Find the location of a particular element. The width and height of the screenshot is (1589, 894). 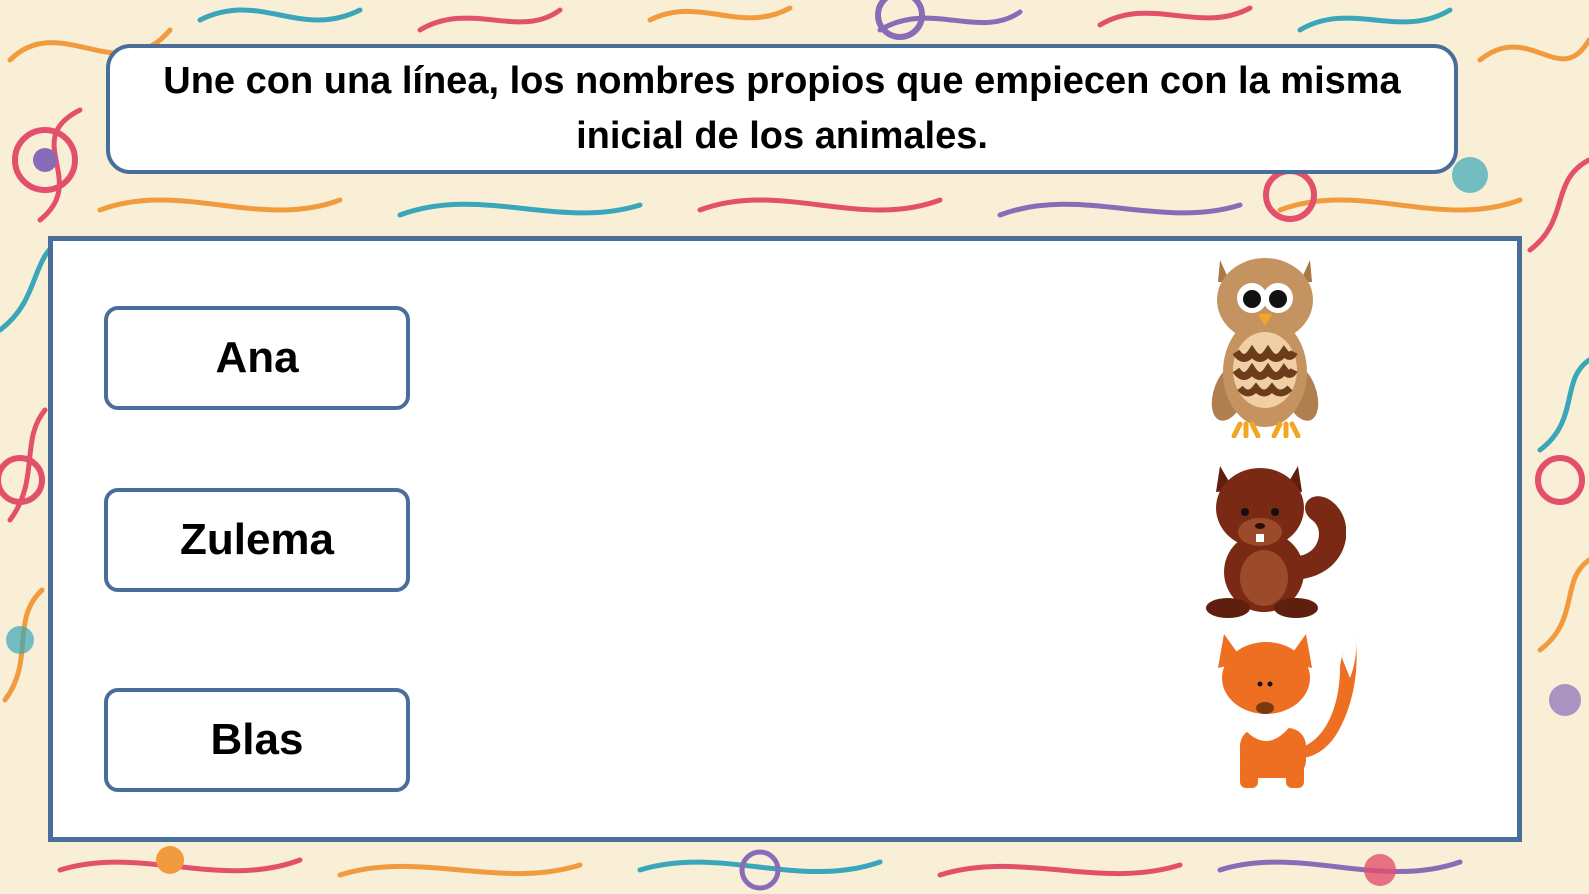

owl-icon is located at coordinates (1265, 345).